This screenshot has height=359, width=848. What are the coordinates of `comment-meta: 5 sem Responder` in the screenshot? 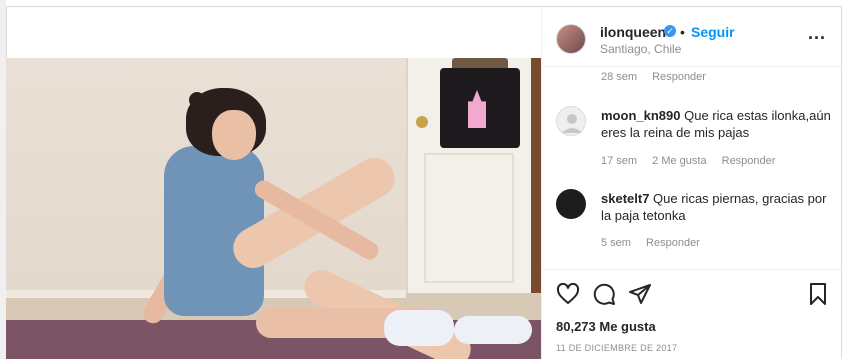 It's located at (656, 243).